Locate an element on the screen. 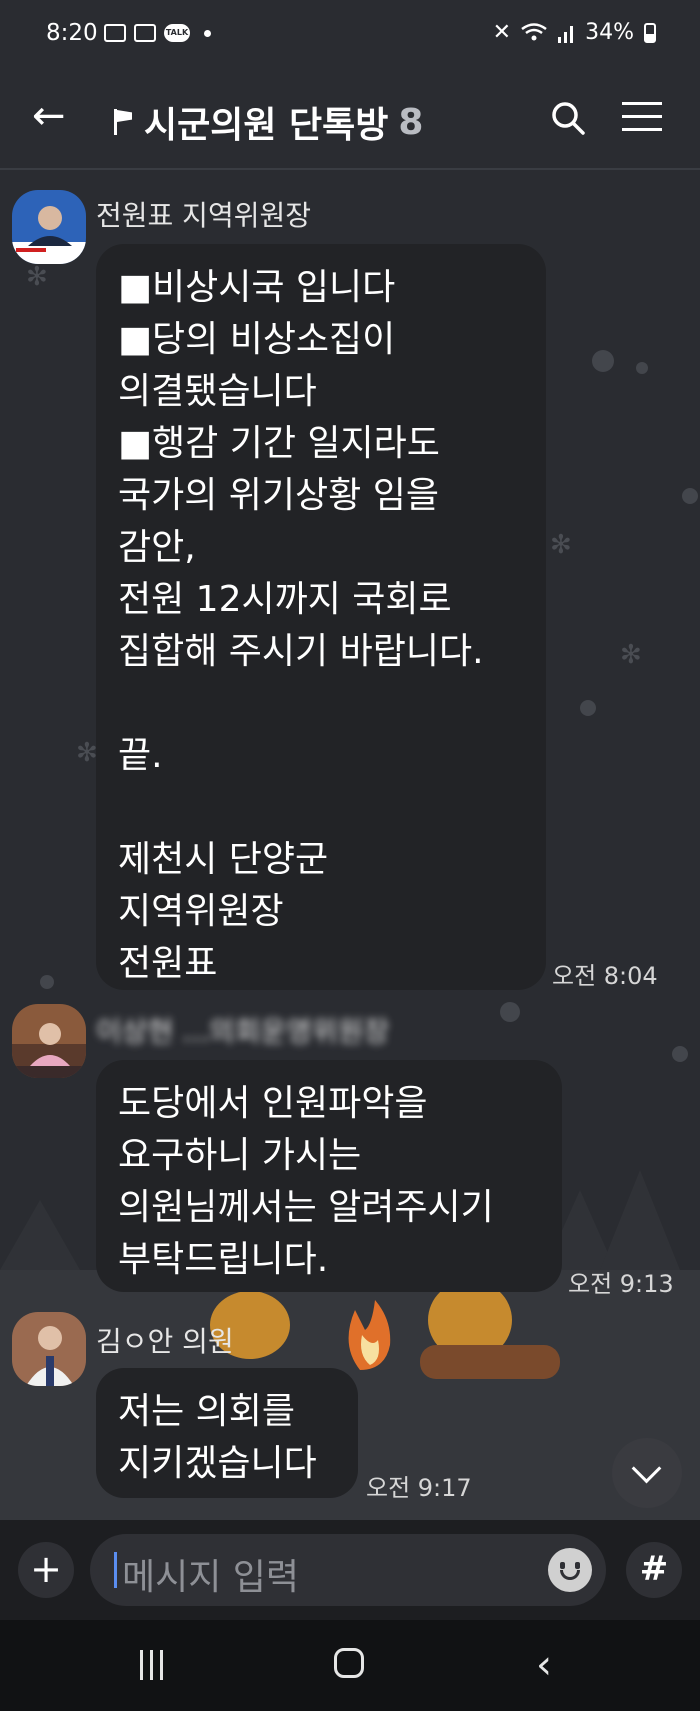 The height and width of the screenshot is (1711, 700). system-icons: ✕ 34% is located at coordinates (574, 32).